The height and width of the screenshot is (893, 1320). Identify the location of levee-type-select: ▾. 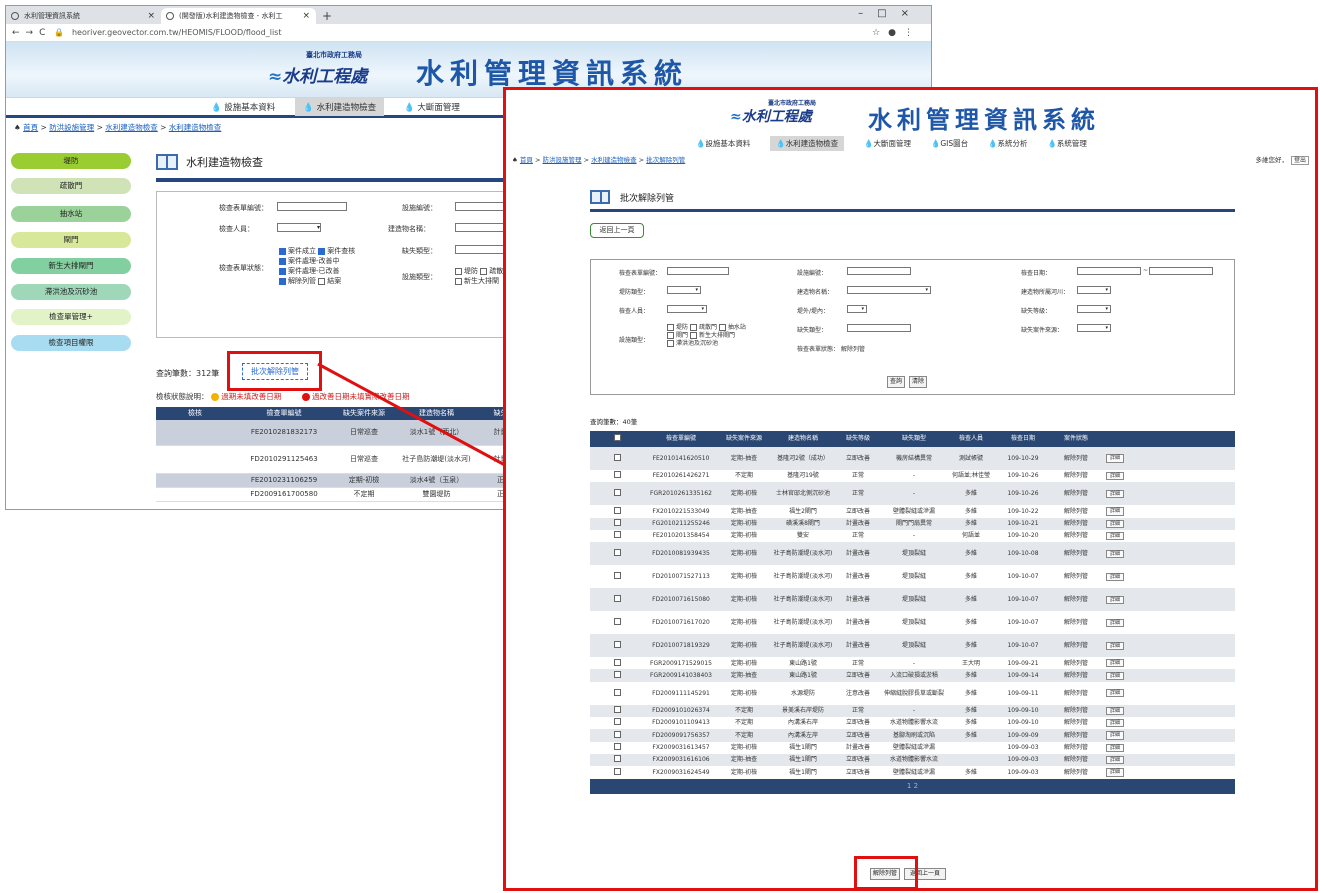
(684, 290).